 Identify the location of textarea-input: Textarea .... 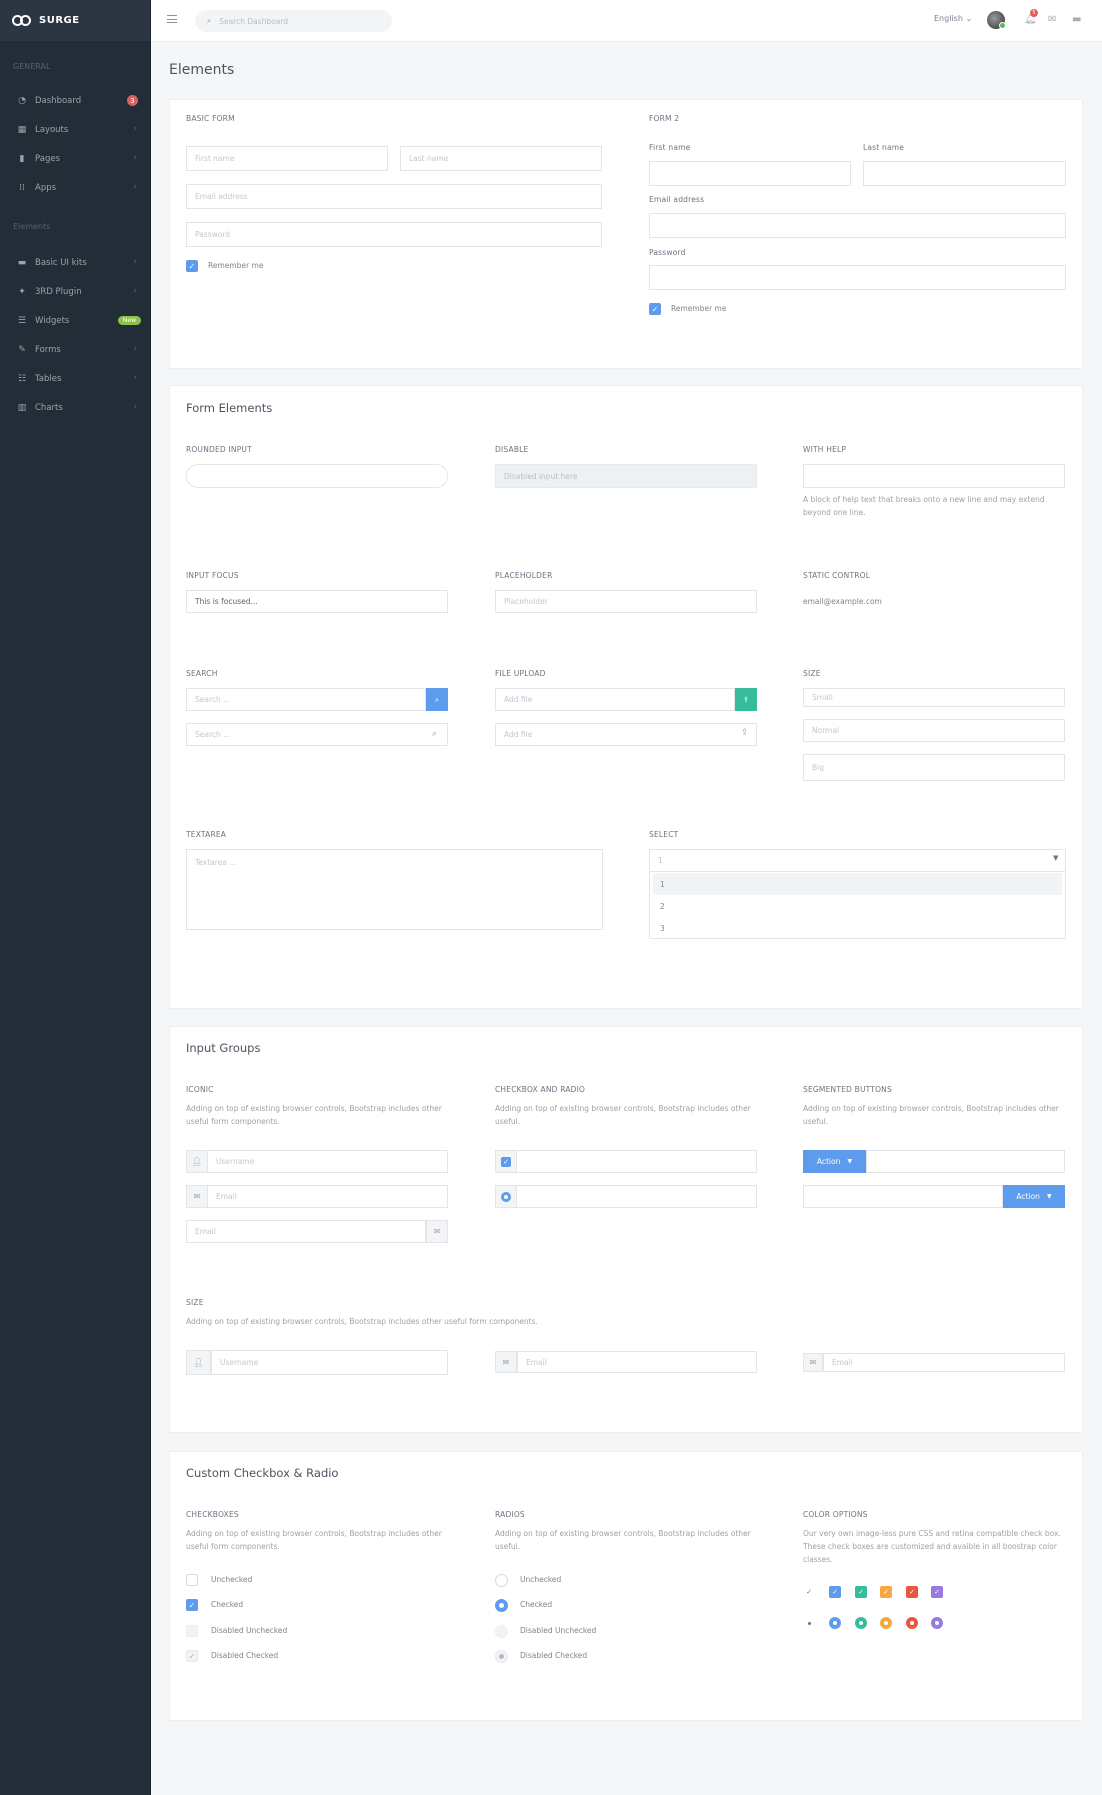
(394, 889).